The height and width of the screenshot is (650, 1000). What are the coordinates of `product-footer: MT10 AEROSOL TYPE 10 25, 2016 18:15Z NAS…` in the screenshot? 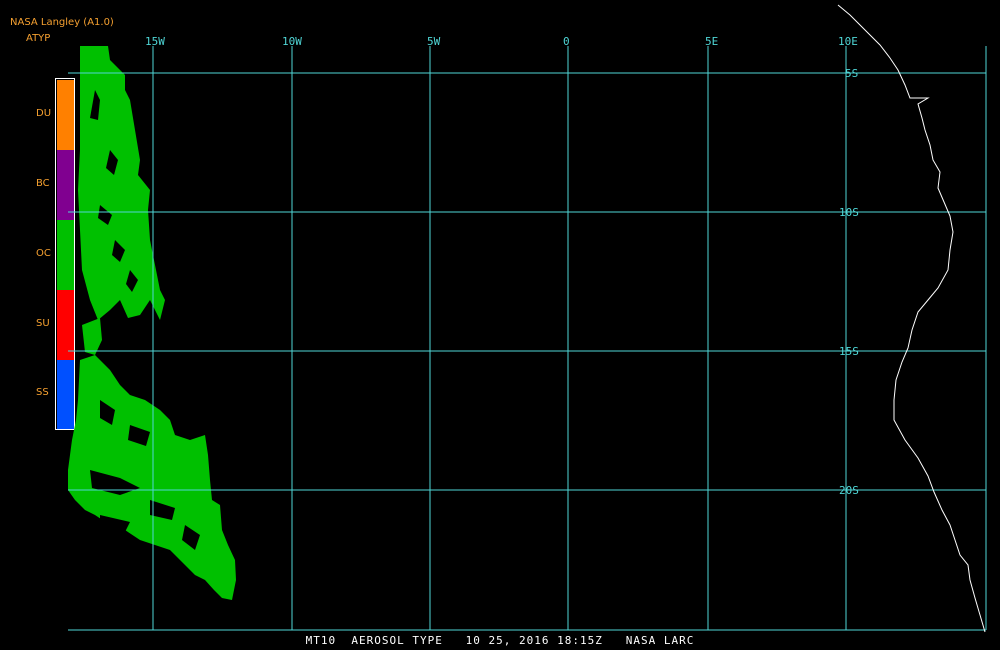 It's located at (500, 640).